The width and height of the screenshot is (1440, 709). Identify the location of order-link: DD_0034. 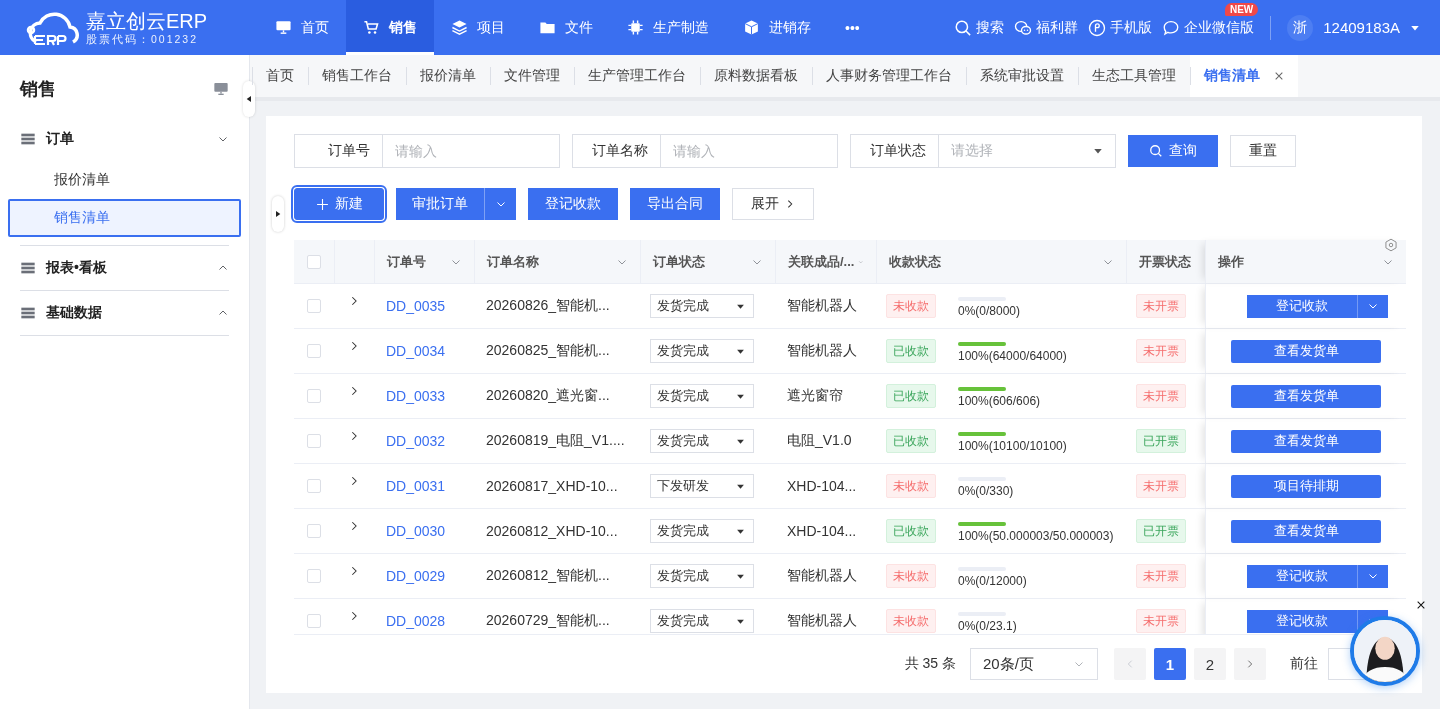
(416, 351).